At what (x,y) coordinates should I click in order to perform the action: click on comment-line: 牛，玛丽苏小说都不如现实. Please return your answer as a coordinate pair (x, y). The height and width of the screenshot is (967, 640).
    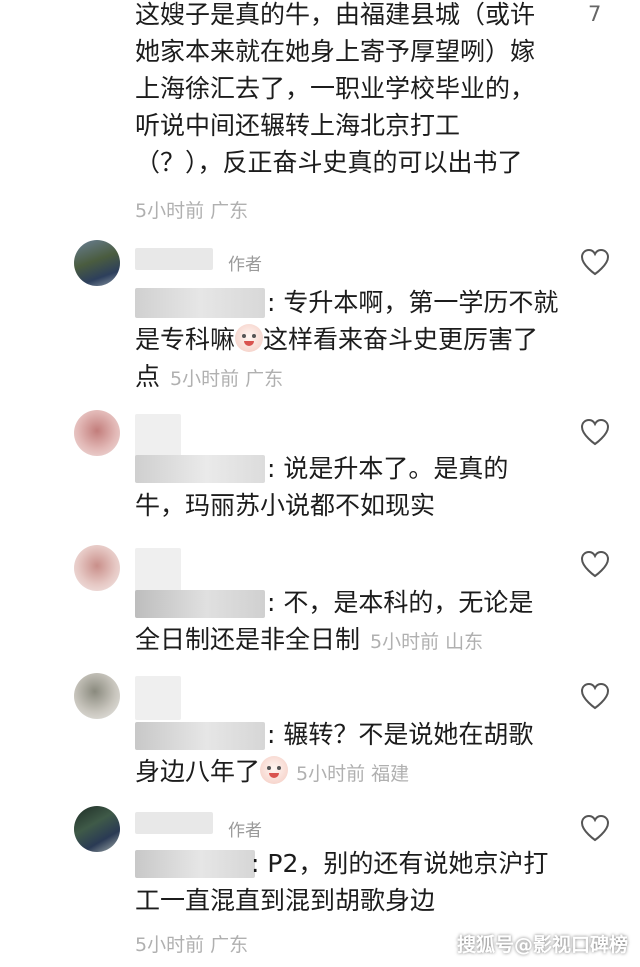
    Looking at the image, I should click on (285, 505).